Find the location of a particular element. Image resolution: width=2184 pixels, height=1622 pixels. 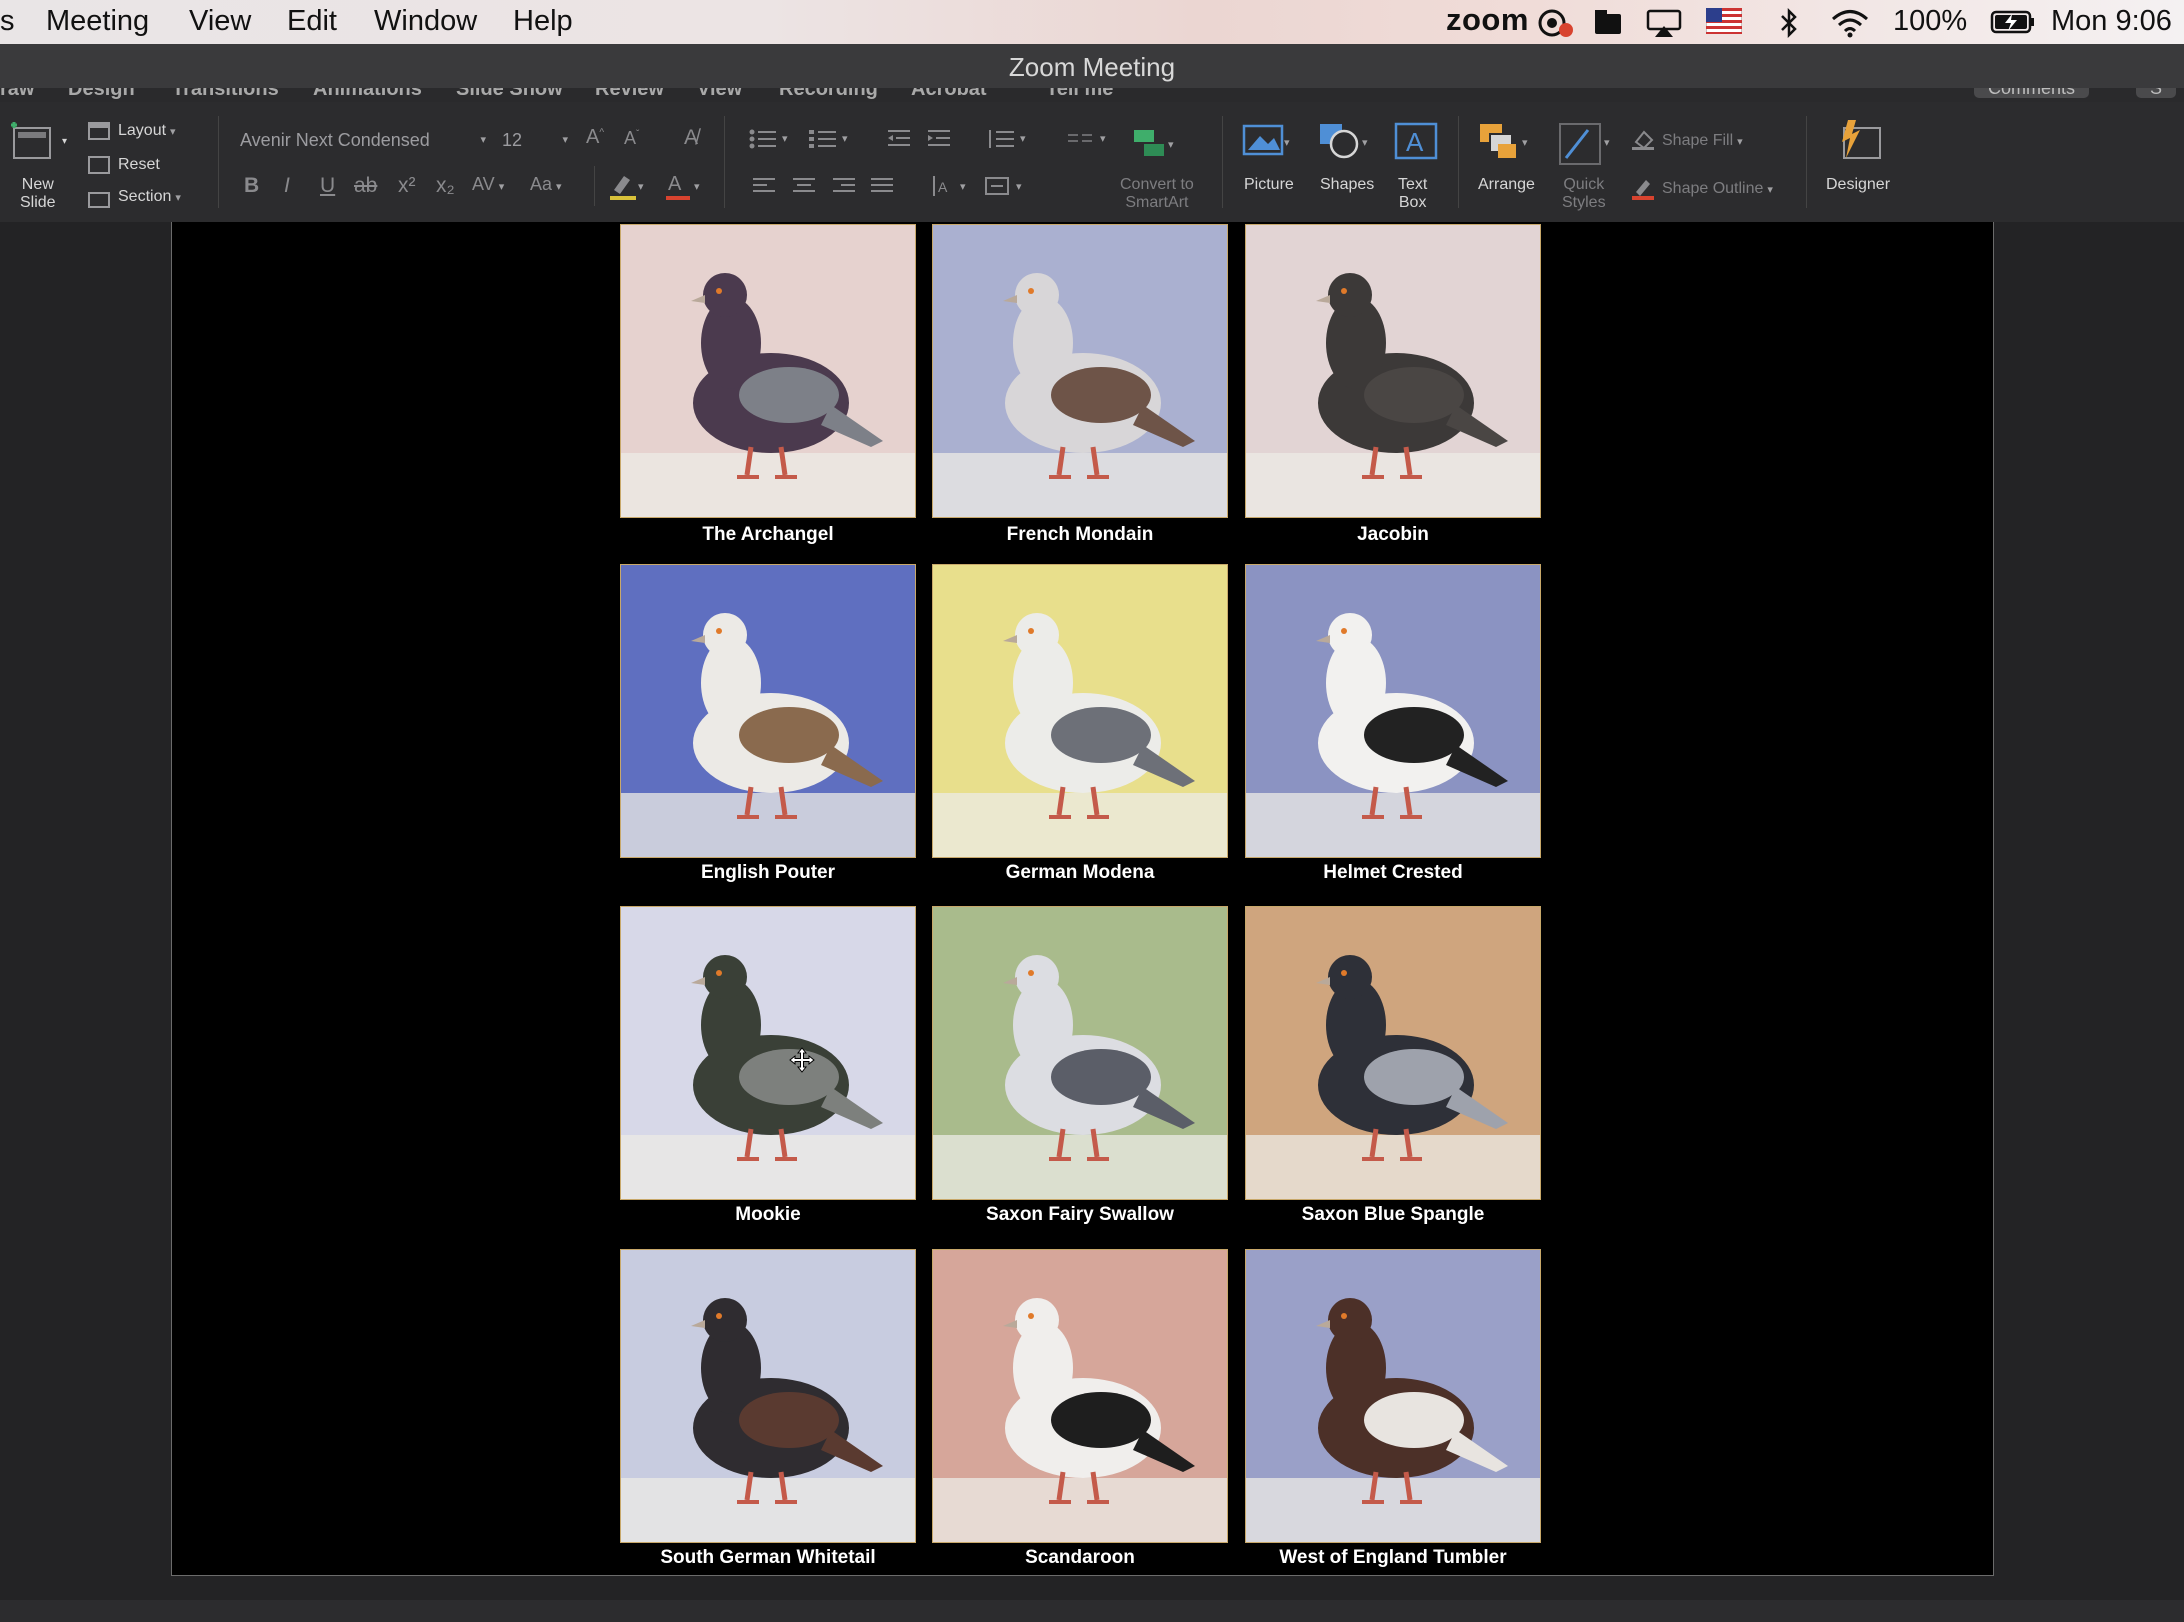

flag-us-icon is located at coordinates (1724, 24).